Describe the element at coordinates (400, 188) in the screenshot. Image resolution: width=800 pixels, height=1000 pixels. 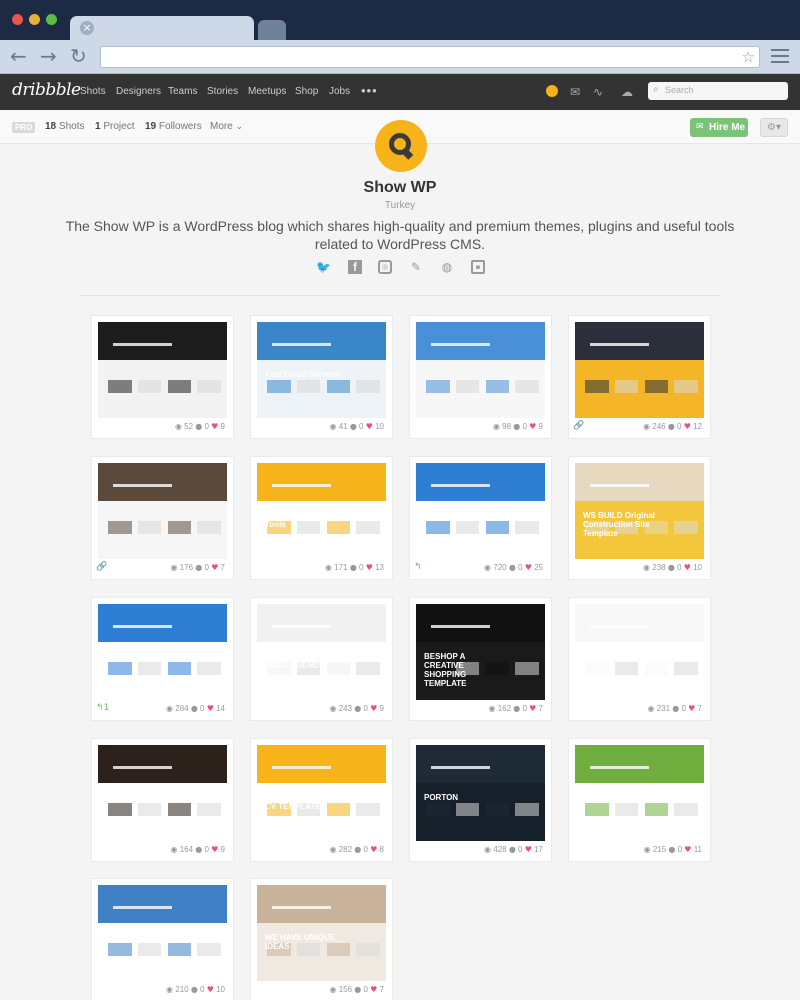
I see `profile-name: Show WP` at that location.